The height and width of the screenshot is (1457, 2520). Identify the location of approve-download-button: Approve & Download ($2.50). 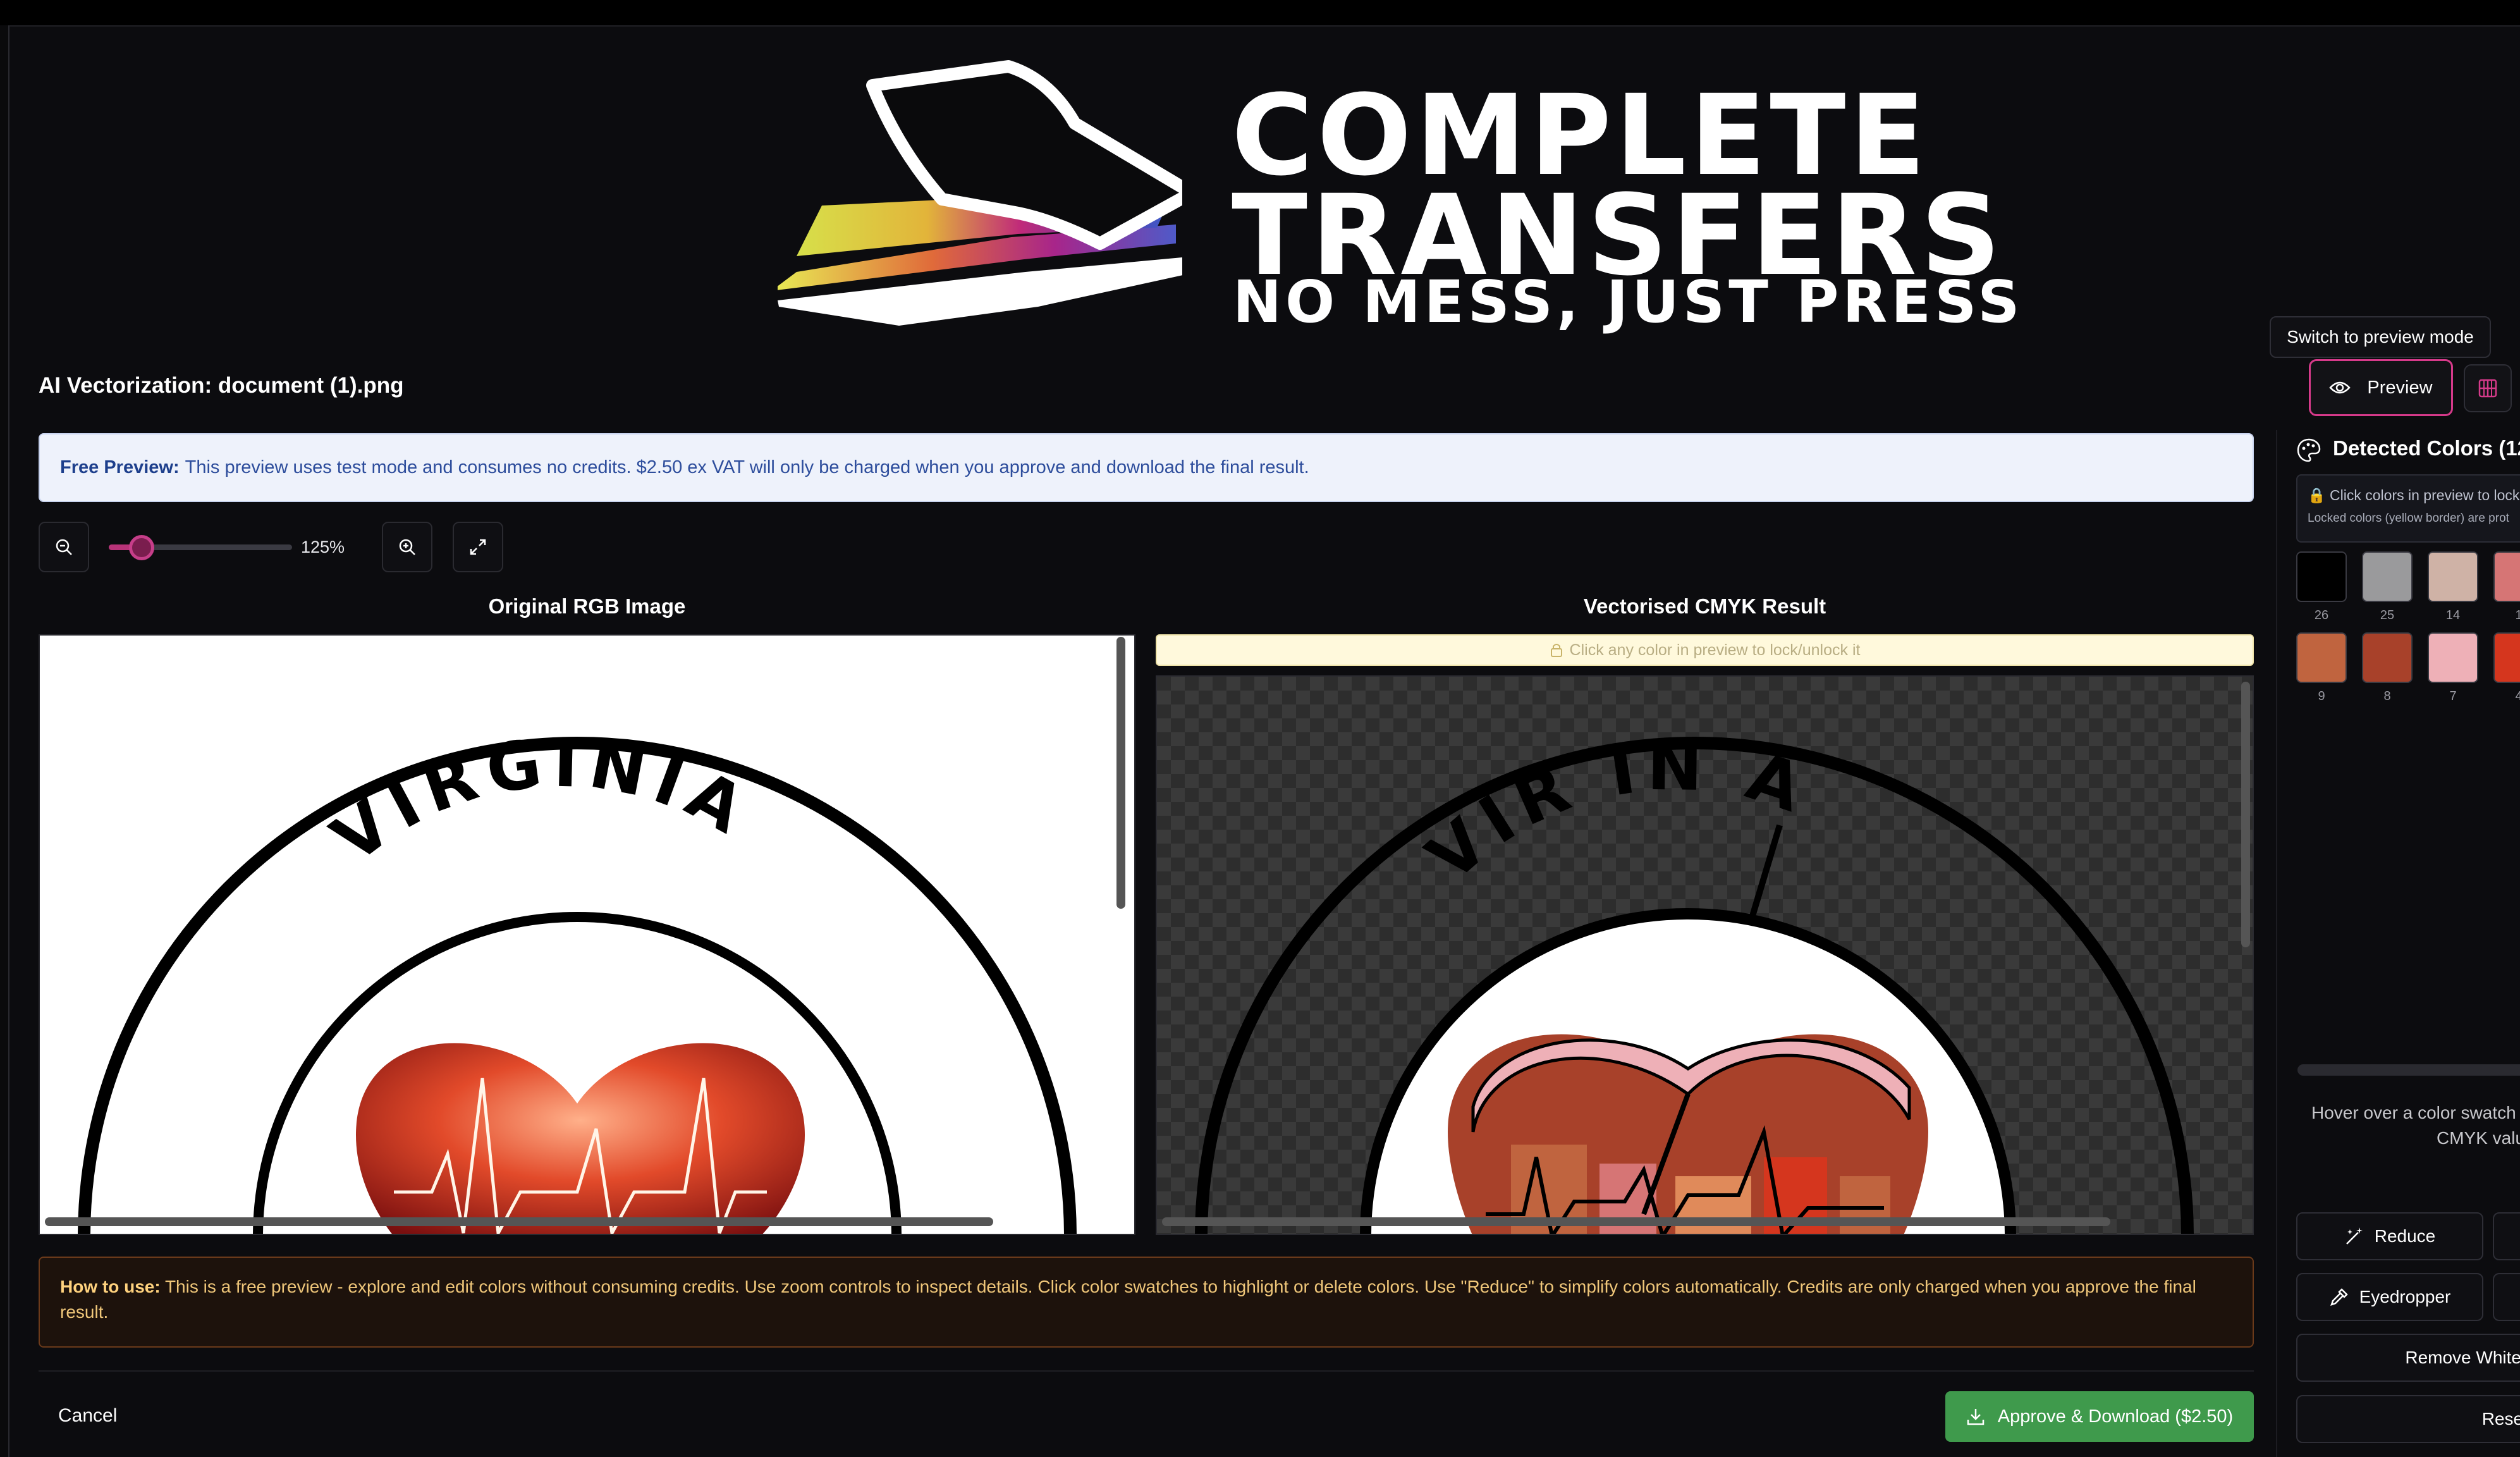
(2099, 1416).